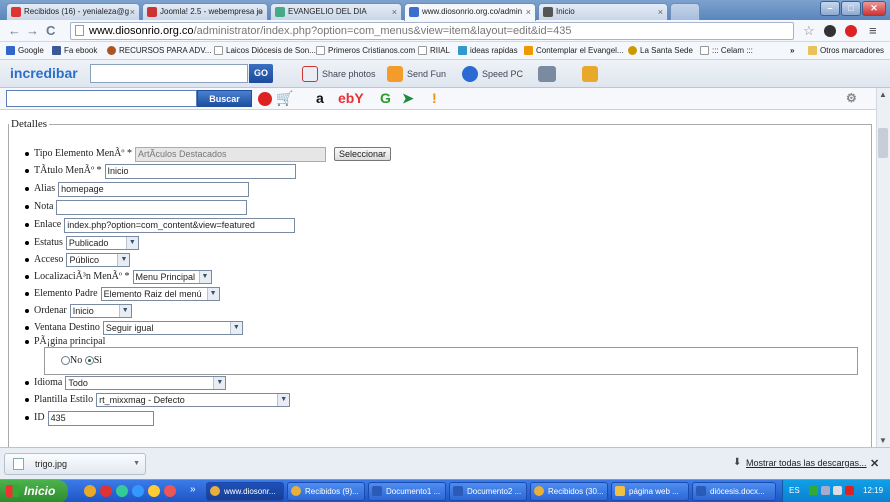  What do you see at coordinates (172, 328) in the screenshot?
I see `ventana-select: Seguir igual ▼` at bounding box center [172, 328].